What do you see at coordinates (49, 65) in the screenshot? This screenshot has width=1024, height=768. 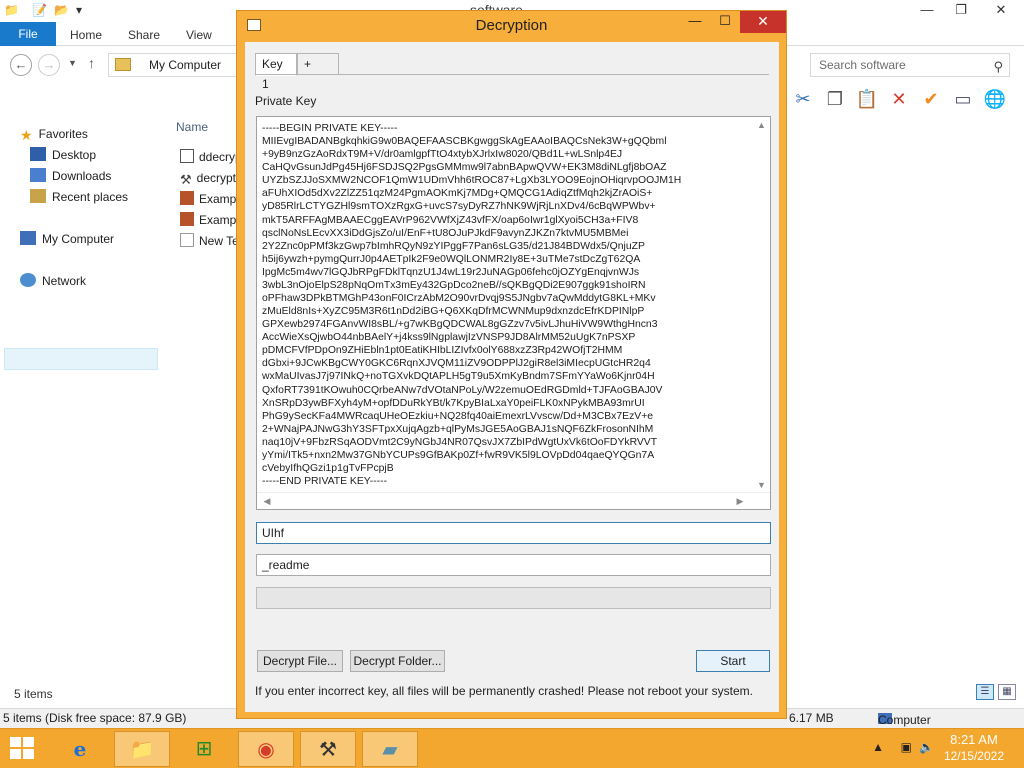 I see `forward-button: →` at bounding box center [49, 65].